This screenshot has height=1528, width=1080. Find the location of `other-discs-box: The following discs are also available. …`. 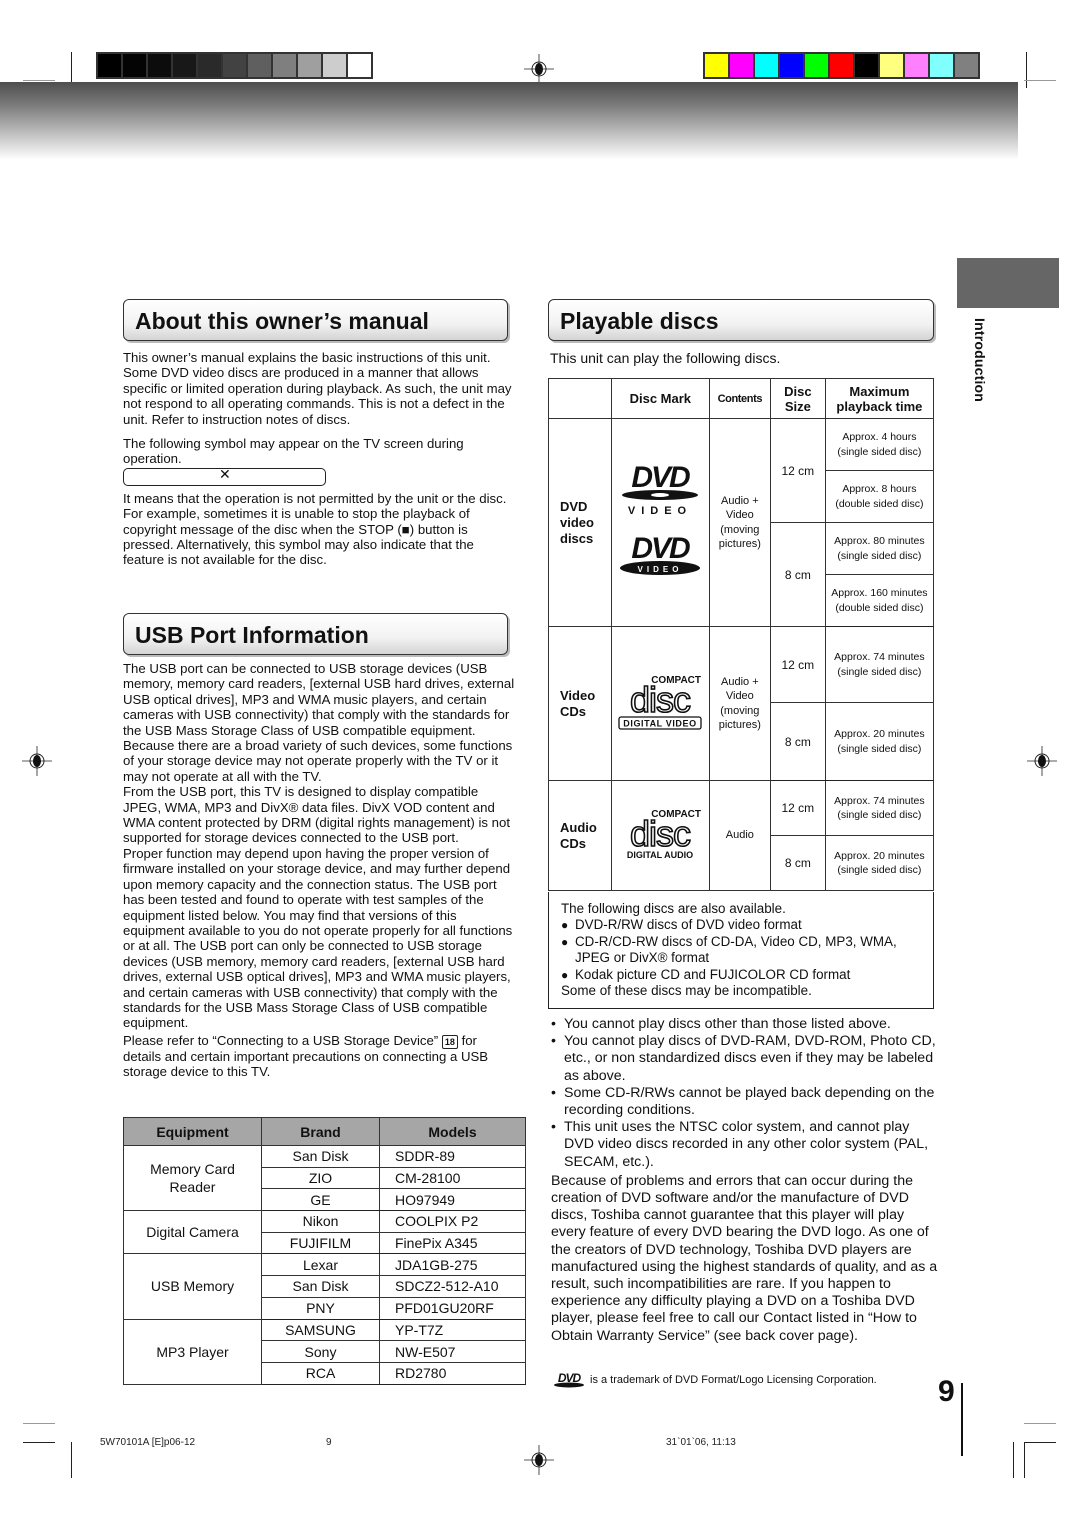

other-discs-box: The following discs are also available. … is located at coordinates (741, 950).